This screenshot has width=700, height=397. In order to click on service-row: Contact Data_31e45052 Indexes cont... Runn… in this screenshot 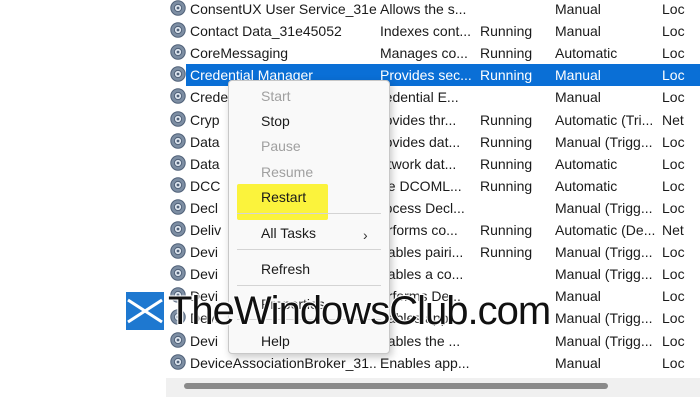, I will do `click(433, 31)`.